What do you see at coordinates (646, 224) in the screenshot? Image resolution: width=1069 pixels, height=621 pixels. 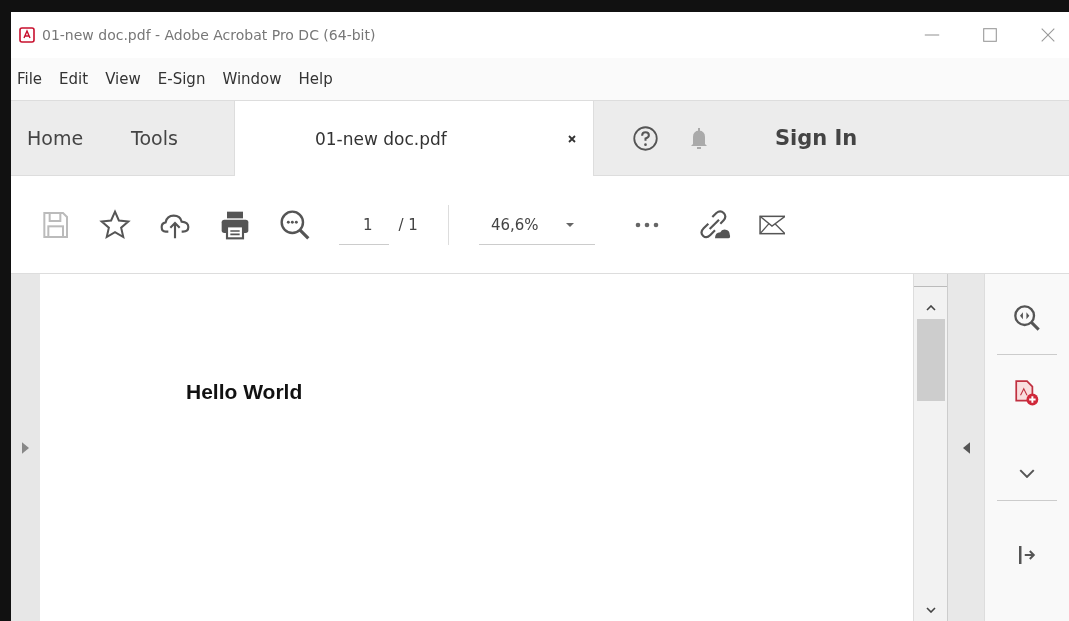 I see `more-icon` at bounding box center [646, 224].